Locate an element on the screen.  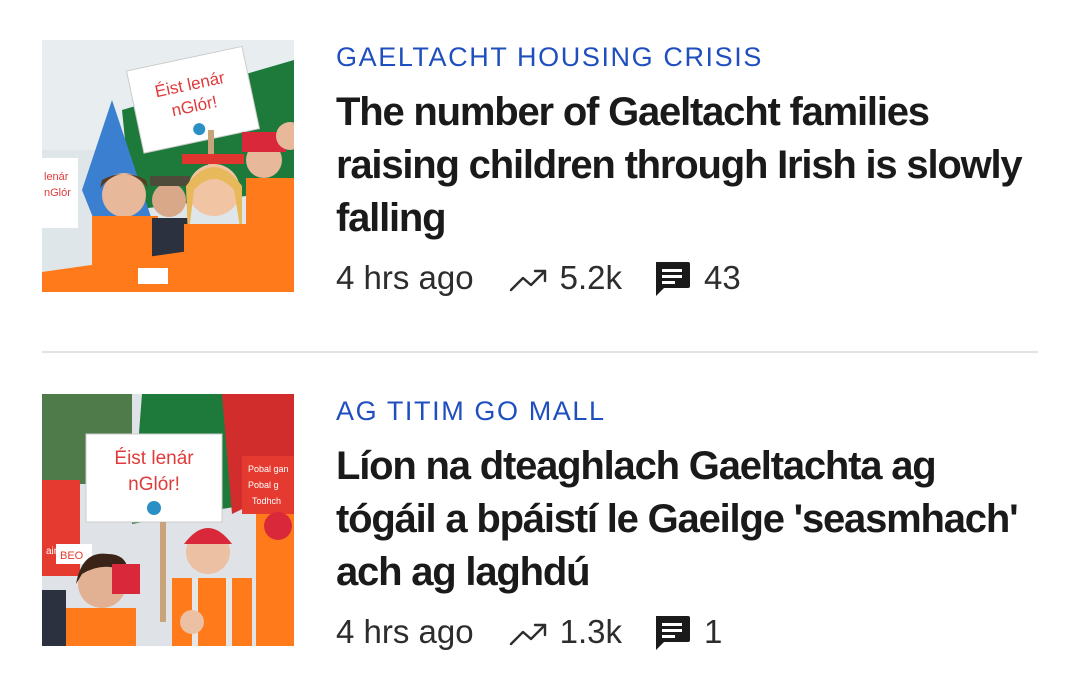
side-sign-line1: Pobal gan is located at coordinates (268, 469).